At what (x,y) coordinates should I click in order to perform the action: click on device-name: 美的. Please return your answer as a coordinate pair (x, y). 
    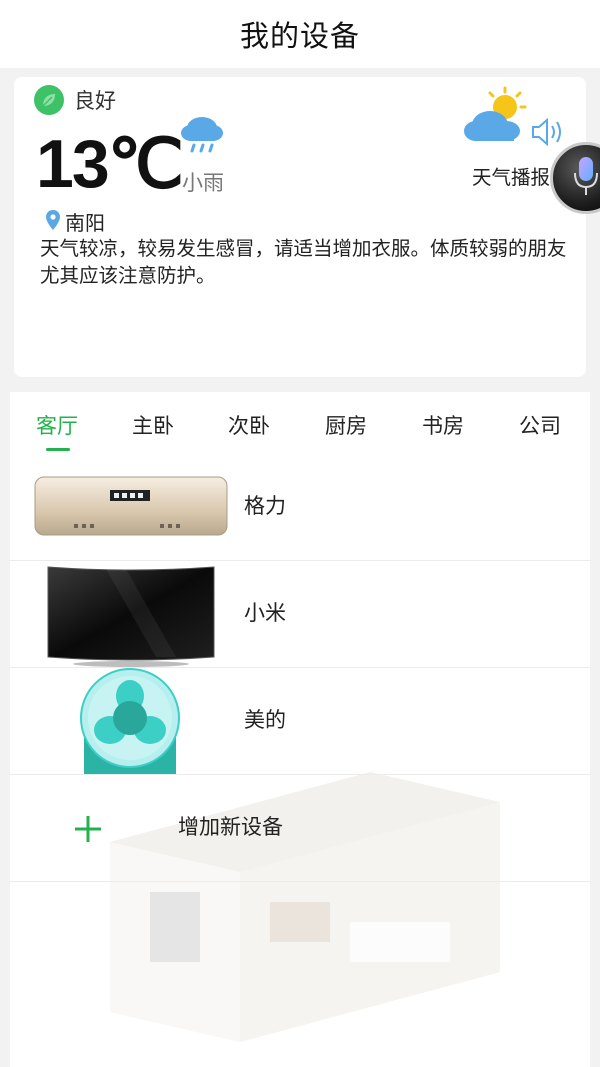
    Looking at the image, I should click on (265, 720).